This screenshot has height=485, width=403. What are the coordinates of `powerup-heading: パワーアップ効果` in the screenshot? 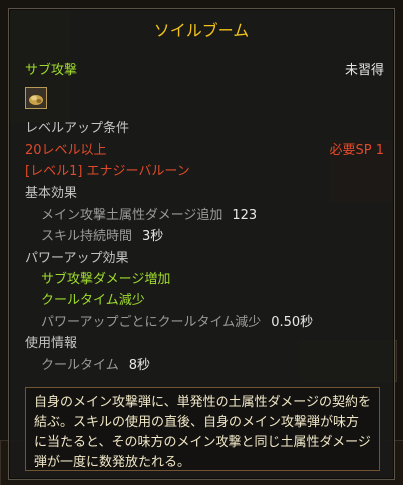 It's located at (77, 258).